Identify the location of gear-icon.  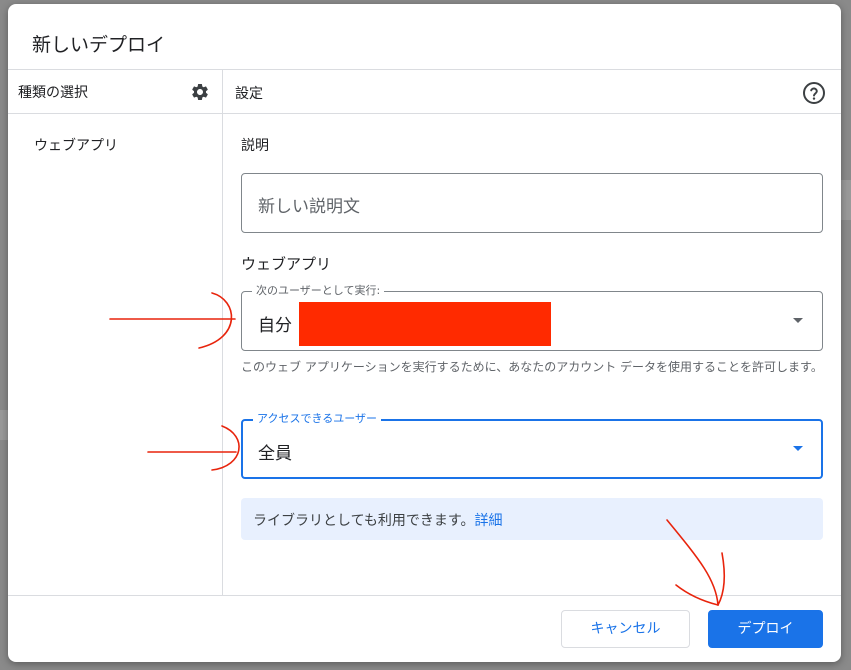
(200, 92).